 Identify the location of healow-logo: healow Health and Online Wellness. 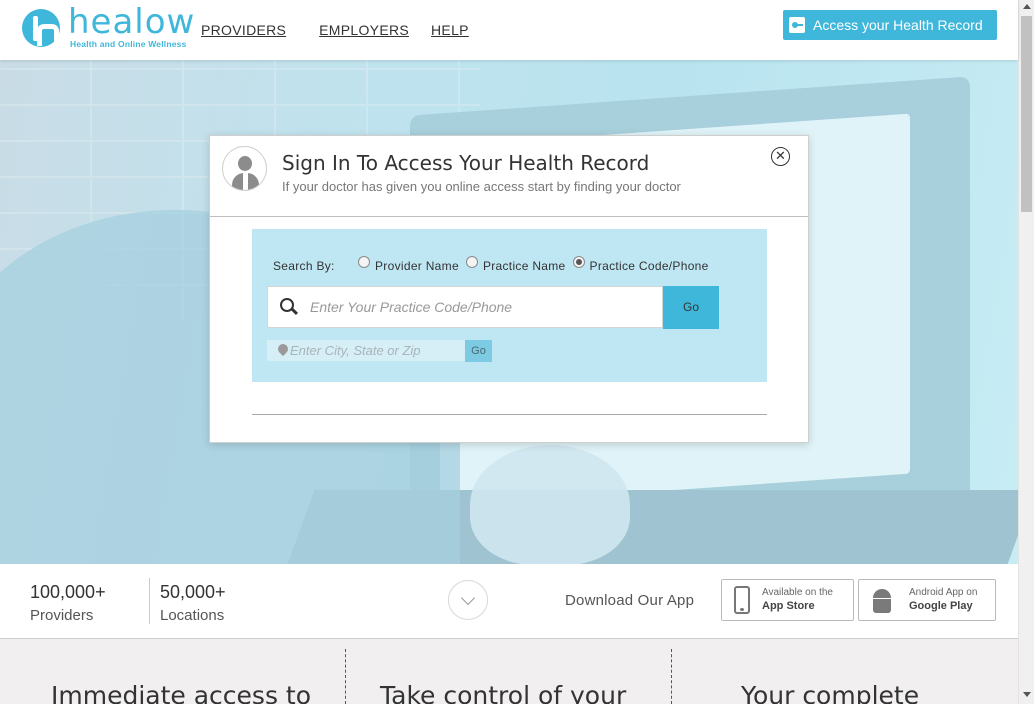
(108, 27).